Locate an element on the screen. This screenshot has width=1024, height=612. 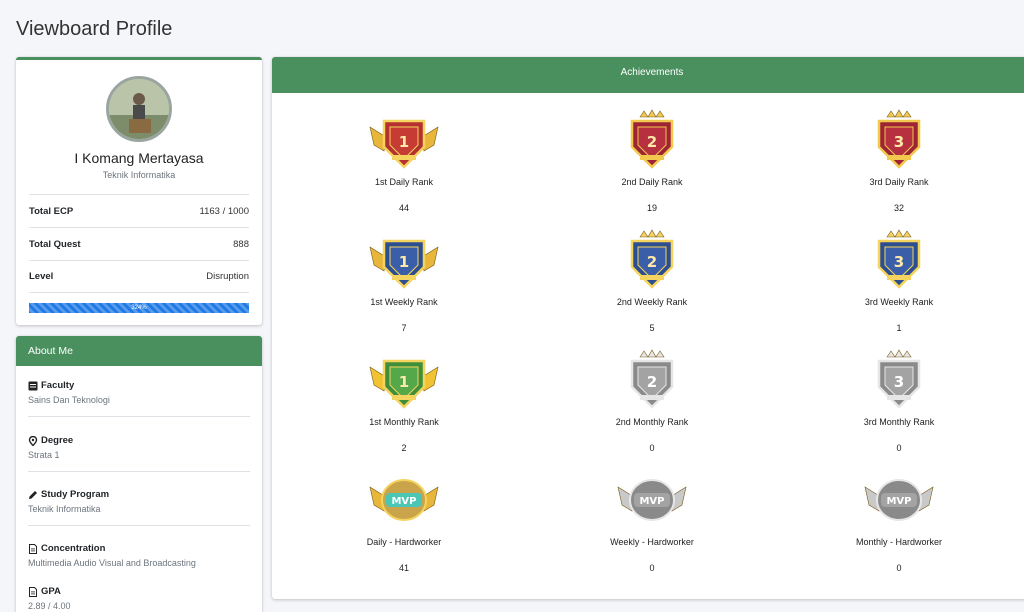
about-value: 2.89 / 4.00 is located at coordinates (49, 606).